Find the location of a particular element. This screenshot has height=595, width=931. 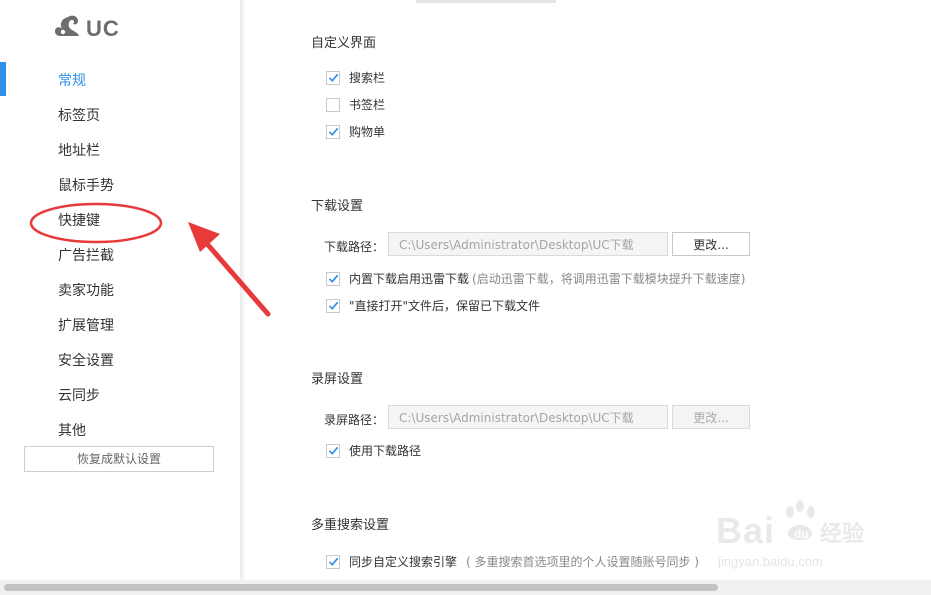

checkbox-label: "直接打开"文件后，保留已下载文件 is located at coordinates (445, 306).